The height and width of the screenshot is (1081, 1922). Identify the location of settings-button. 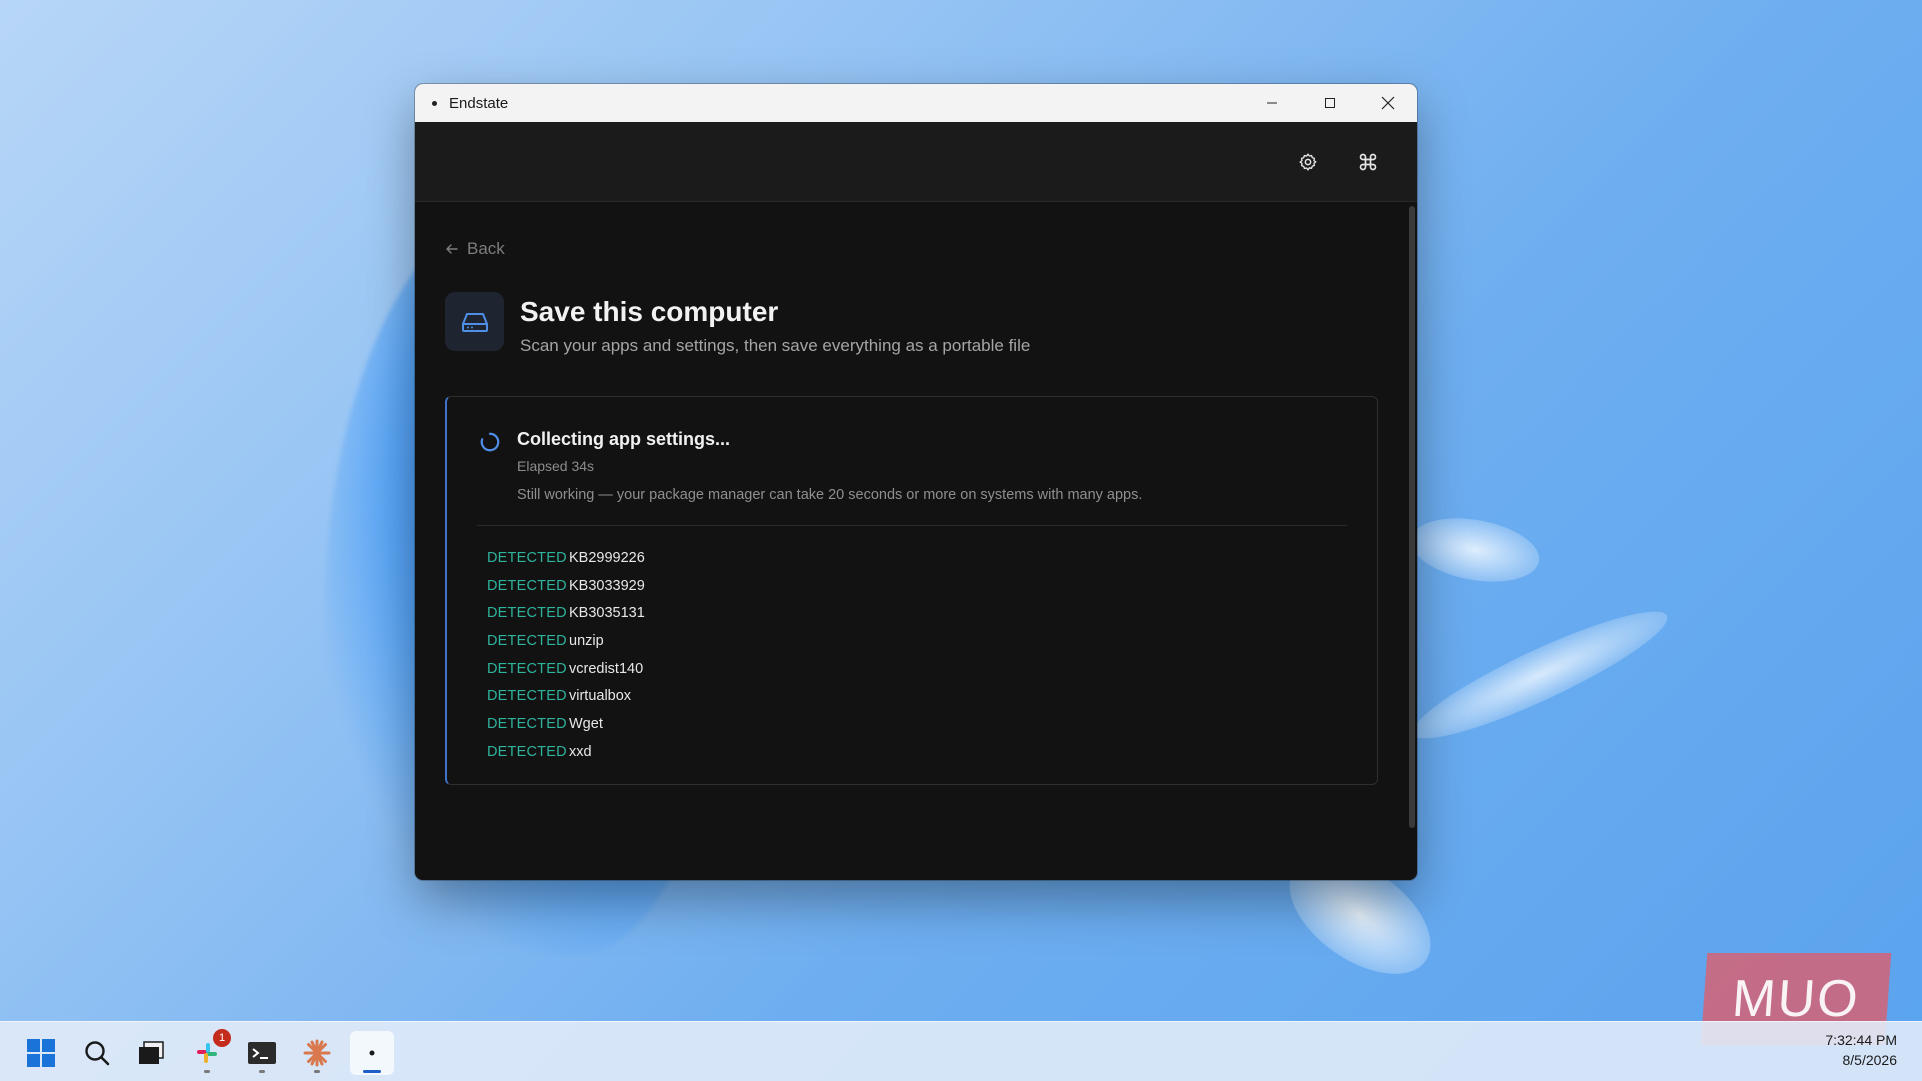
(1308, 162).